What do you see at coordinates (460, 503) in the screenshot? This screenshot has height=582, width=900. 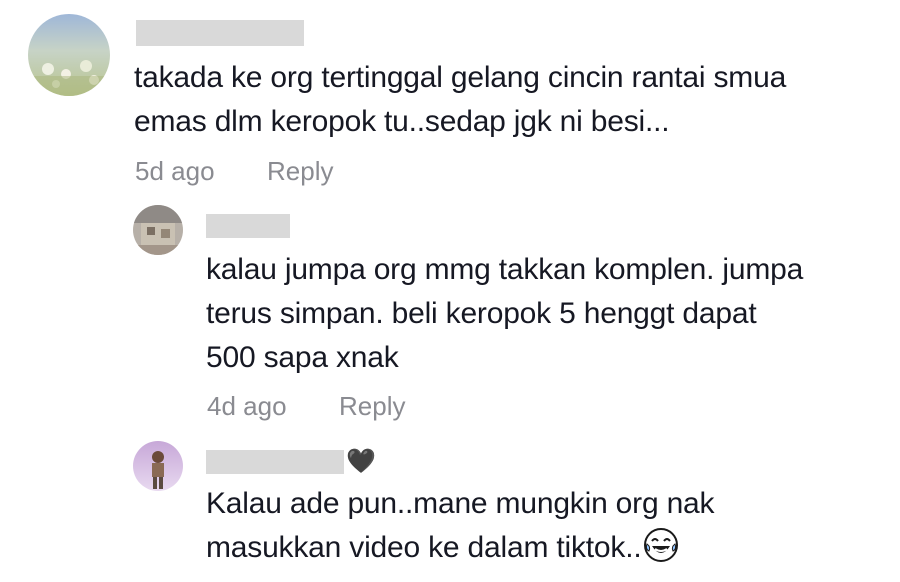 I see `comment-text-line: Kalau ade pun..mane mungkin org nak` at bounding box center [460, 503].